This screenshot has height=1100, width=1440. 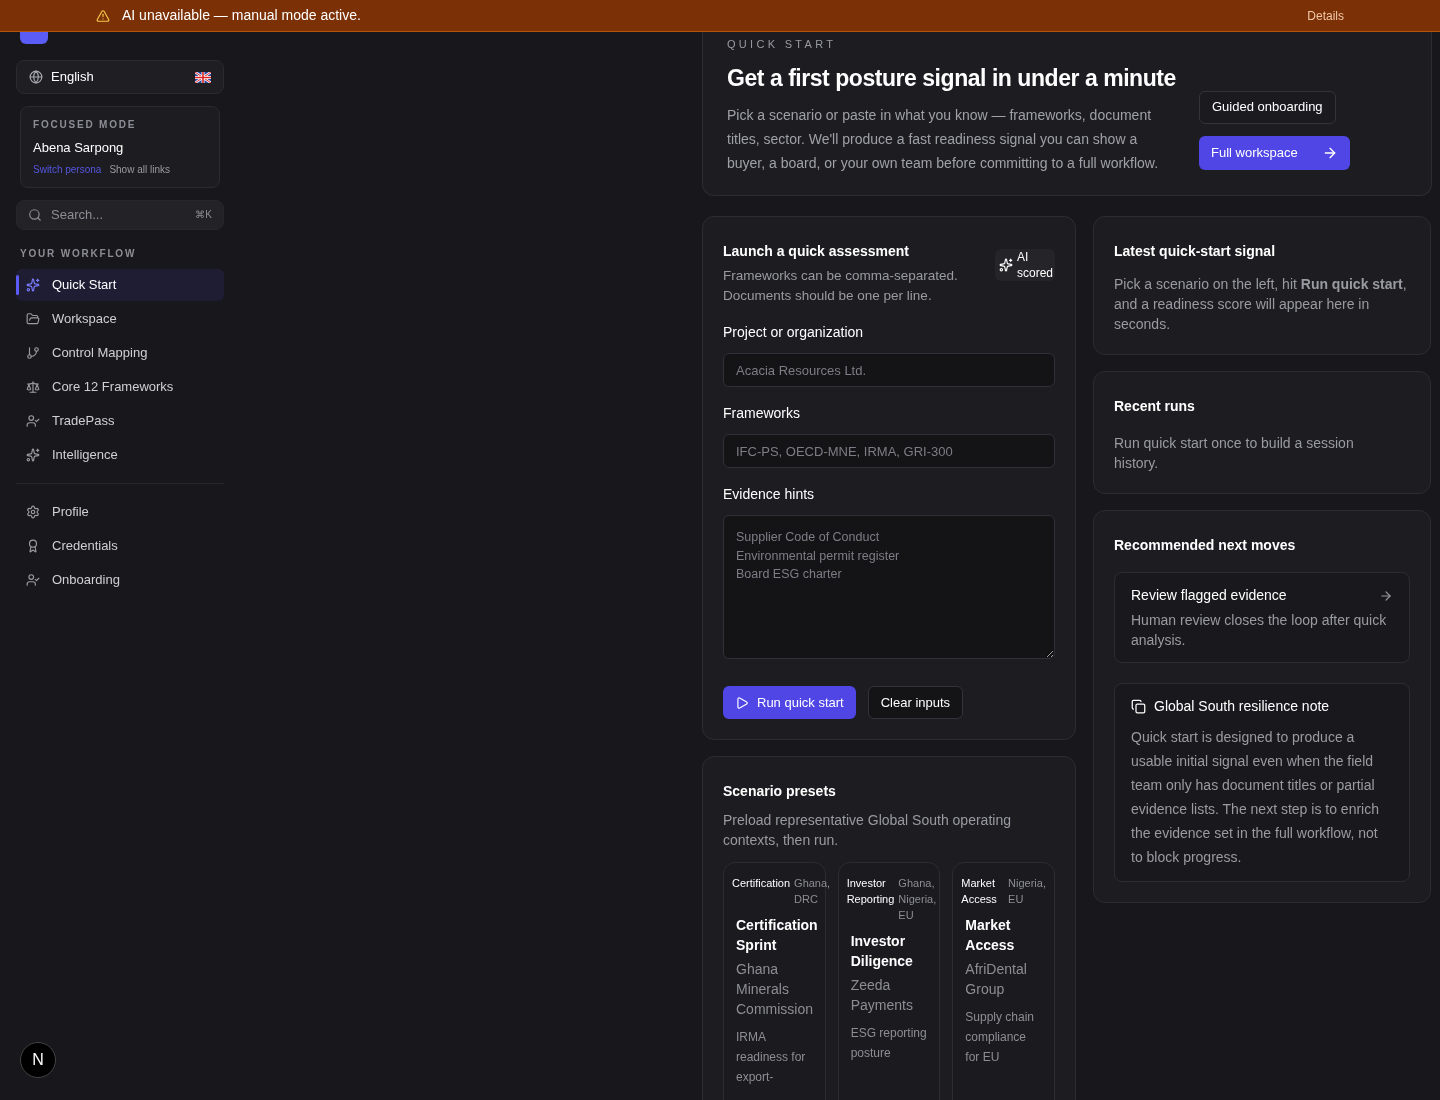 What do you see at coordinates (1325, 15) in the screenshot?
I see `details-link: Details` at bounding box center [1325, 15].